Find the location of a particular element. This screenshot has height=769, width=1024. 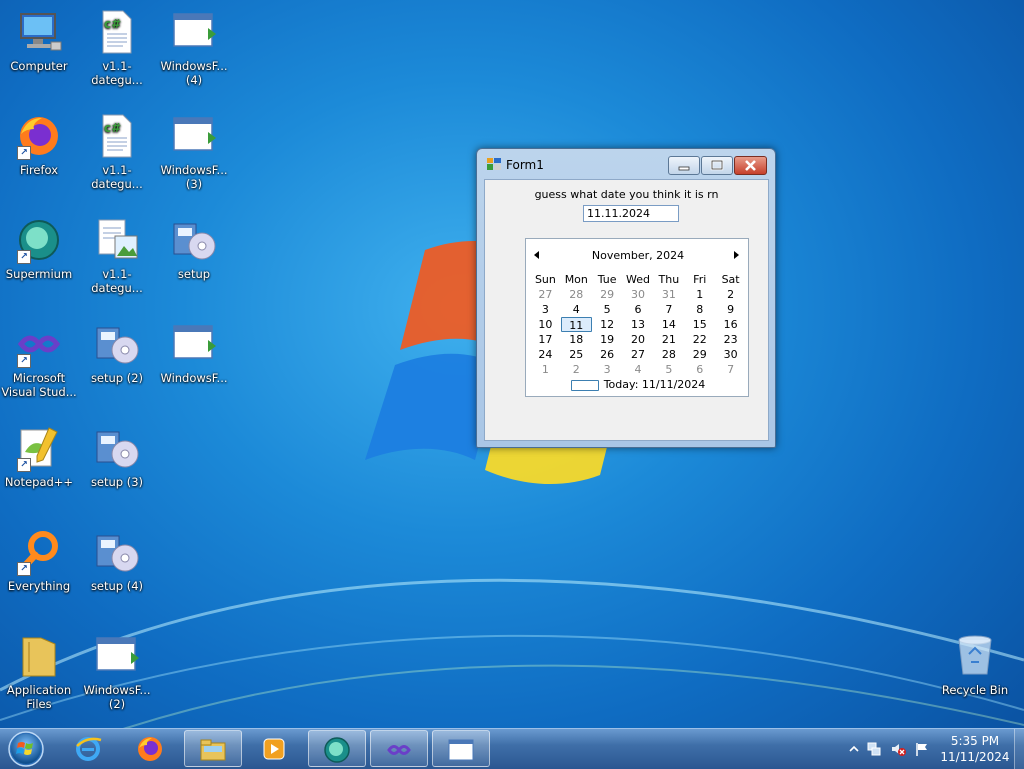

calendar-day: 19 is located at coordinates (607, 339).